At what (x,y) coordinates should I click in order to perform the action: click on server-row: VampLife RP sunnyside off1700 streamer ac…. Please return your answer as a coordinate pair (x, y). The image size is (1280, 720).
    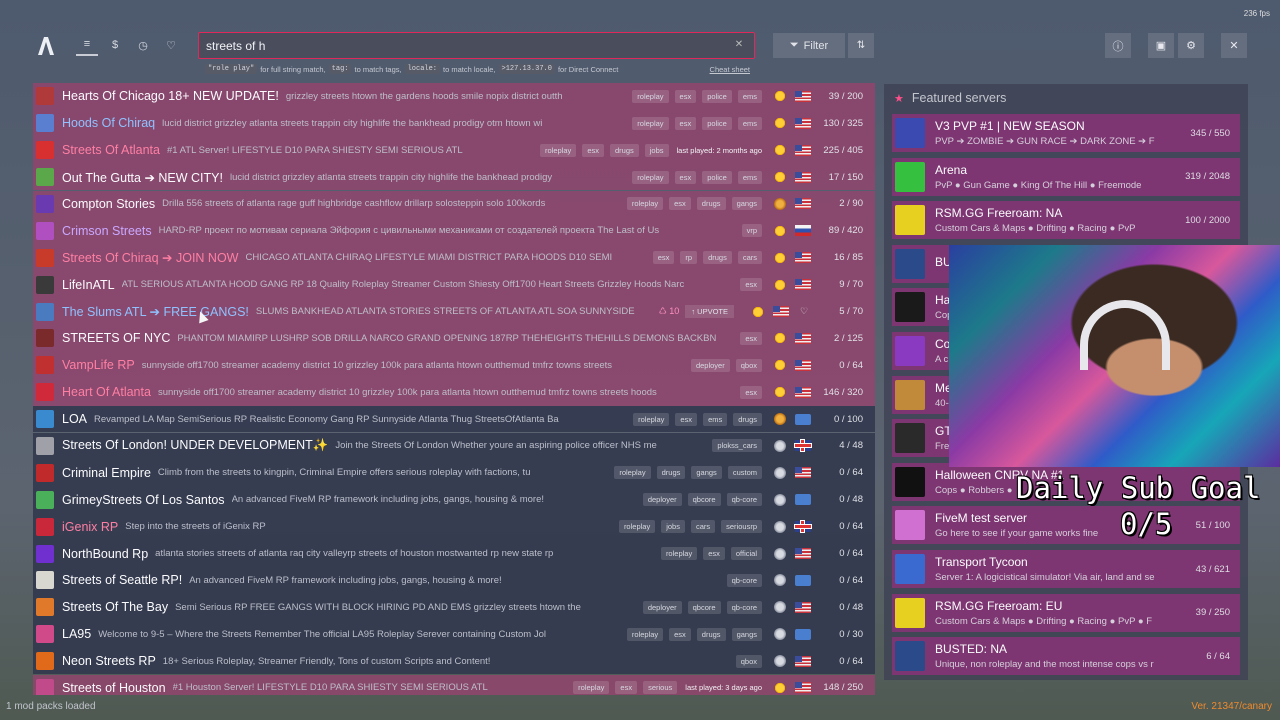
    Looking at the image, I should click on (454, 365).